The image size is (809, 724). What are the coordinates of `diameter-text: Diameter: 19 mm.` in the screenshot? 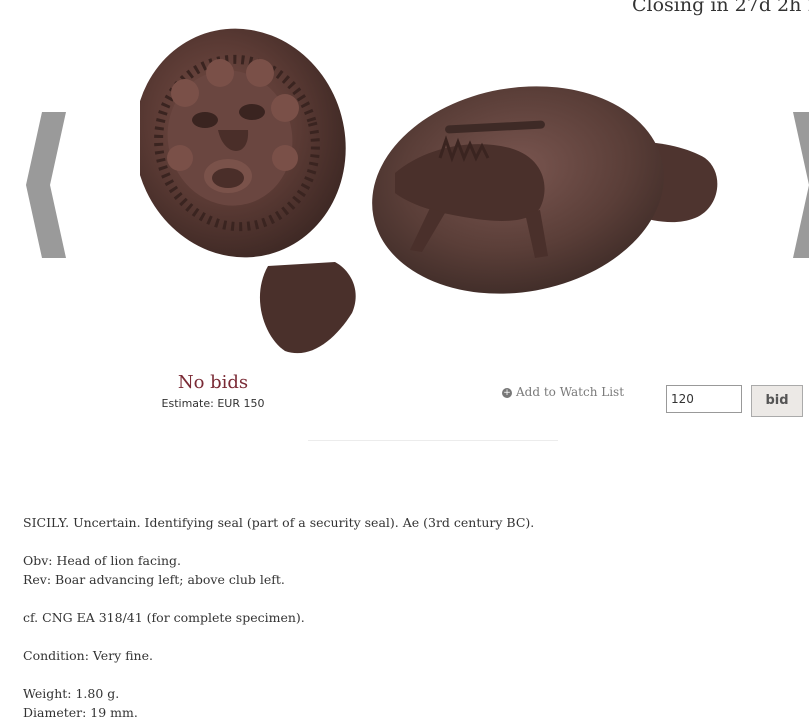 It's located at (80, 712).